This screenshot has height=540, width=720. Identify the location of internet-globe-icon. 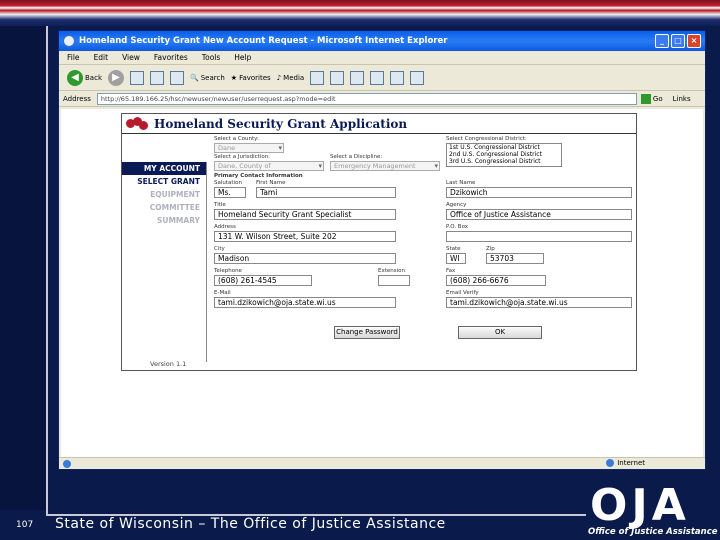
(610, 463).